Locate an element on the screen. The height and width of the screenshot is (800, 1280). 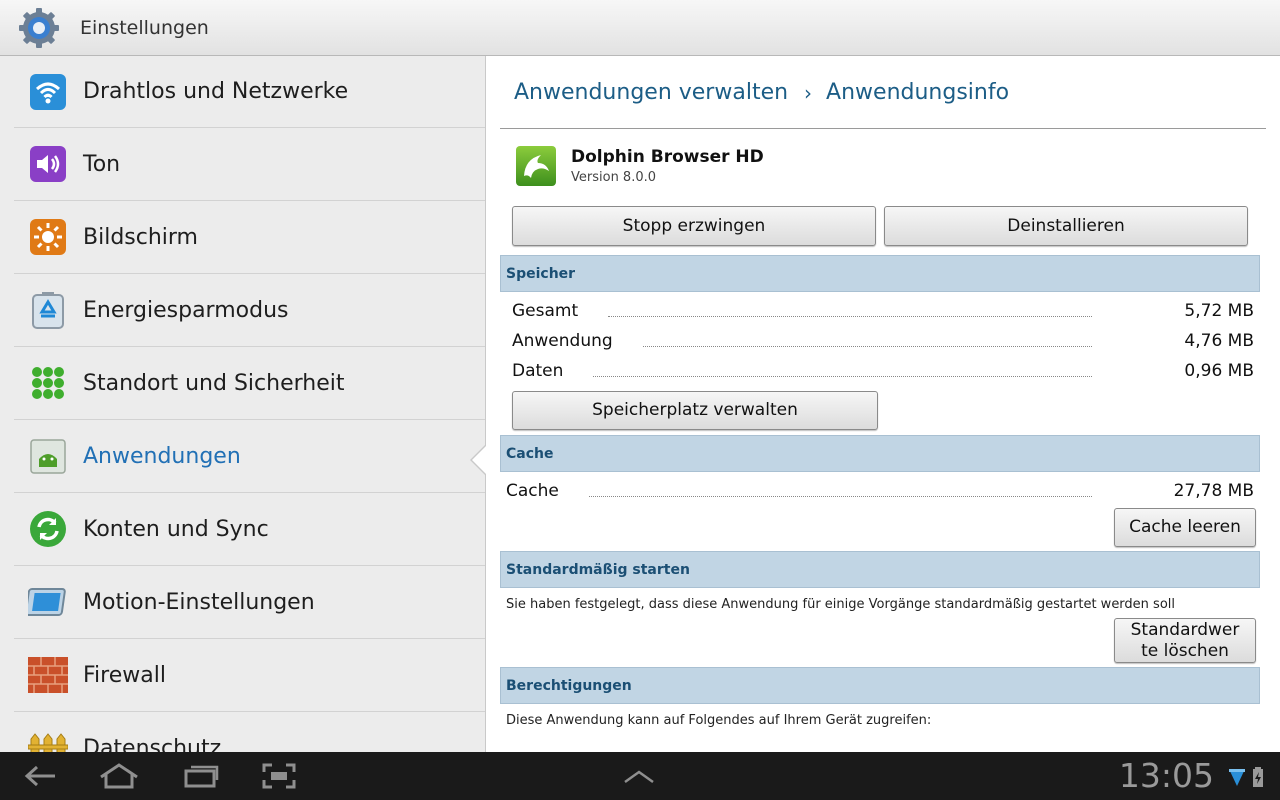
uninstall-button: Deinstallieren is located at coordinates (1066, 226).